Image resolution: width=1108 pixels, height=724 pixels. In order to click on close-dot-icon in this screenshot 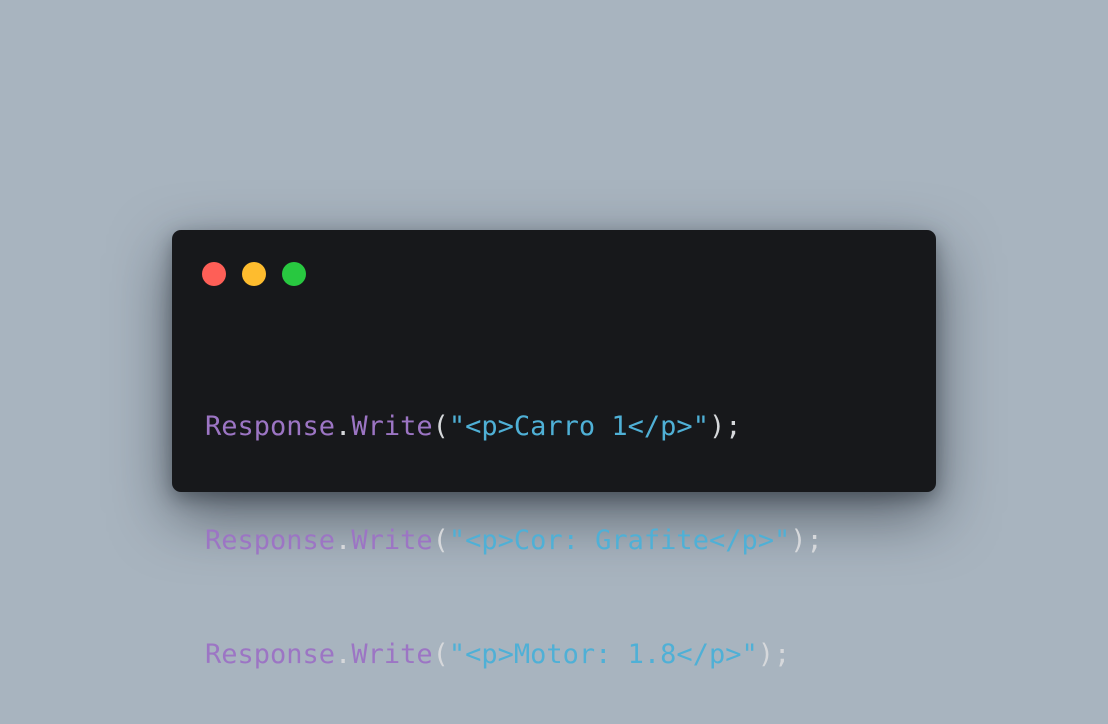, I will do `click(214, 274)`.